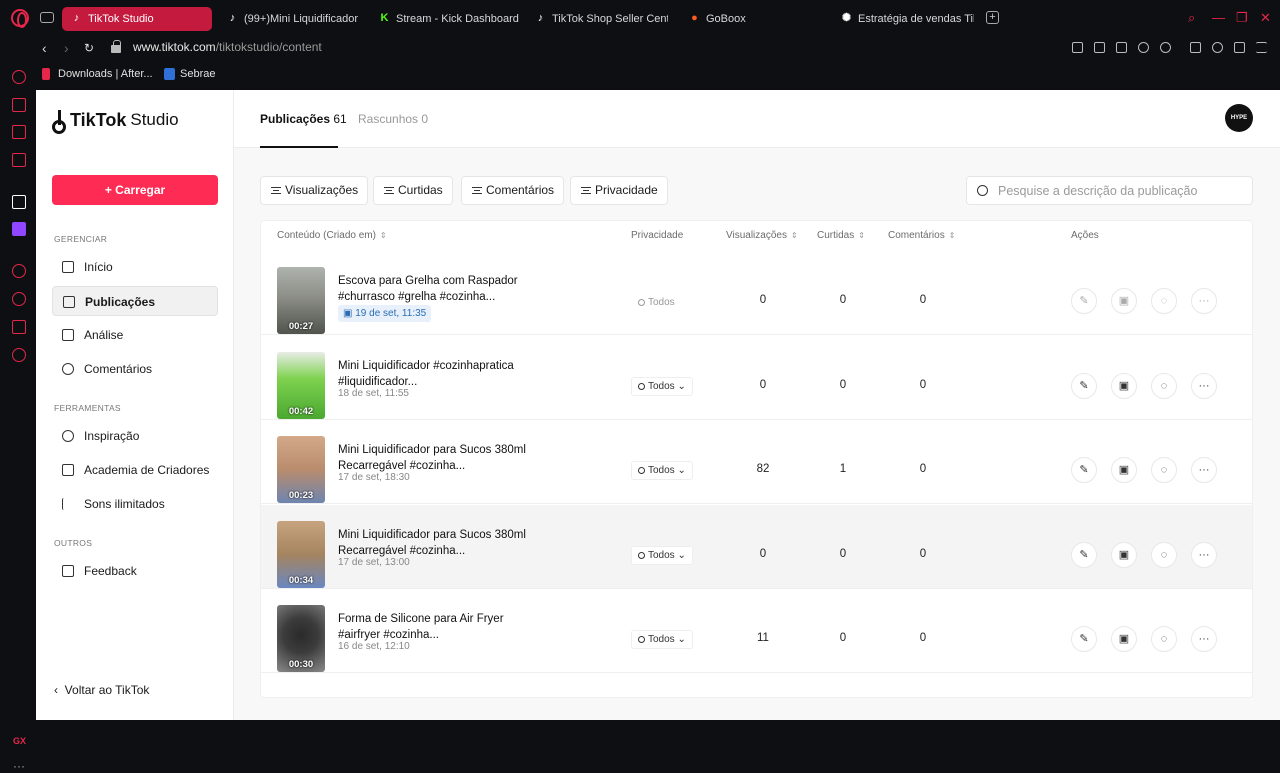 The width and height of the screenshot is (1280, 773). What do you see at coordinates (19, 271) in the screenshot?
I see `player-icon` at bounding box center [19, 271].